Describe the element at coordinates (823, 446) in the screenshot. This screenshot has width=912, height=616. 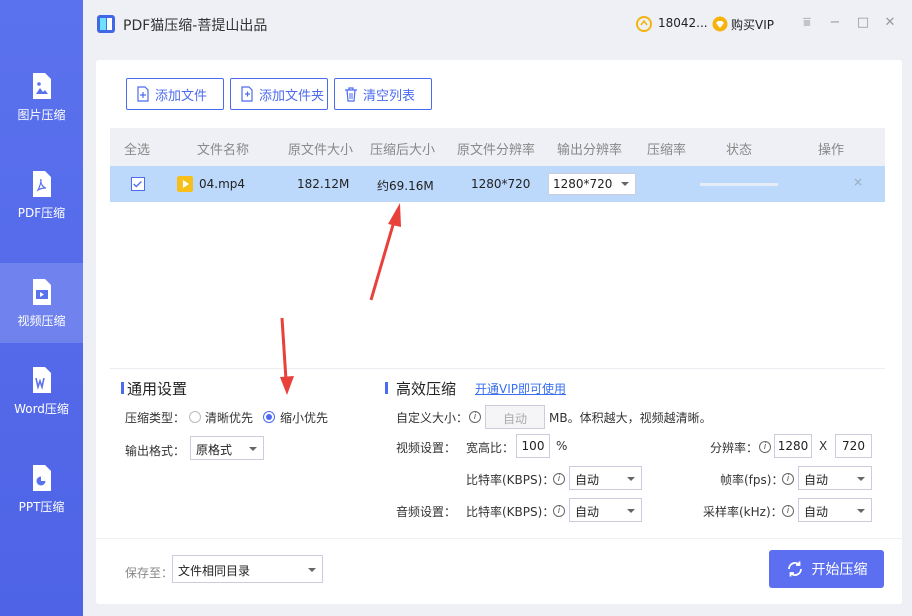
I see `resolution-x: X` at that location.